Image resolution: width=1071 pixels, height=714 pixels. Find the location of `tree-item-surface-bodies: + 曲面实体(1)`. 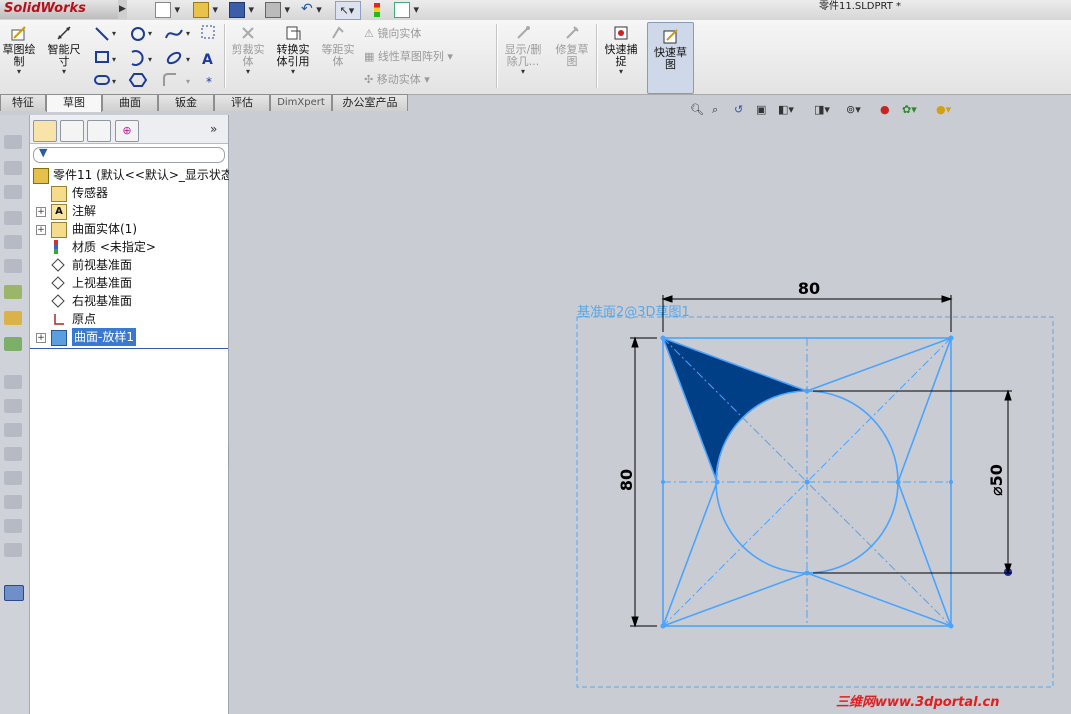

tree-item-surface-bodies: + 曲面实体(1) is located at coordinates (129, 229).